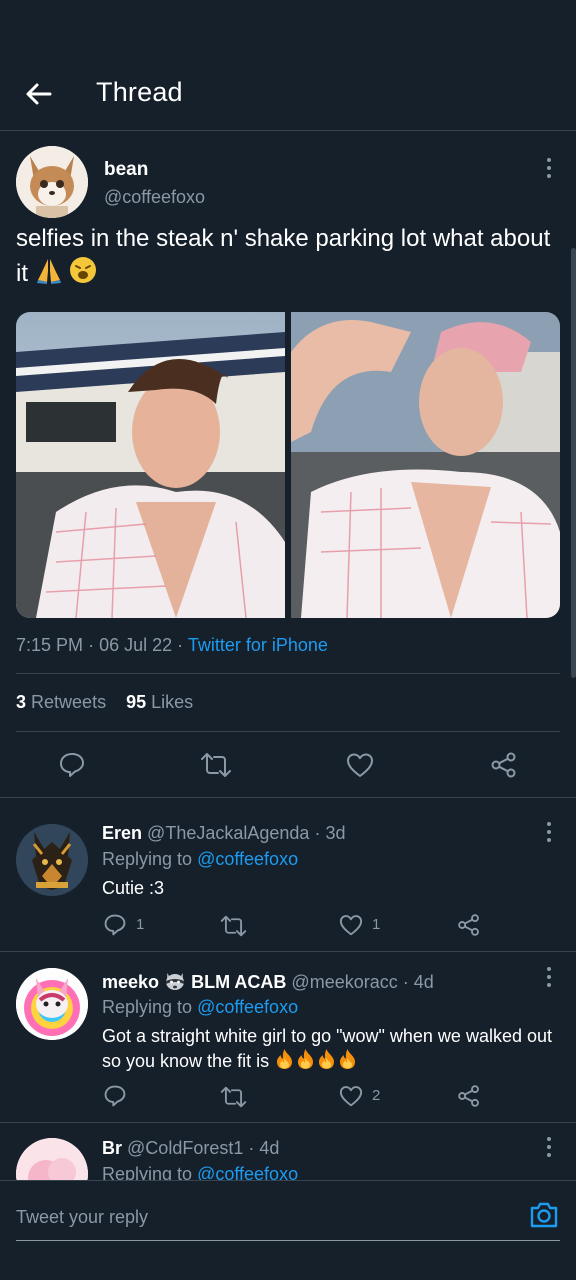  What do you see at coordinates (185, 1148) in the screenshot?
I see `reply-author-handle: @ColdForest1` at bounding box center [185, 1148].